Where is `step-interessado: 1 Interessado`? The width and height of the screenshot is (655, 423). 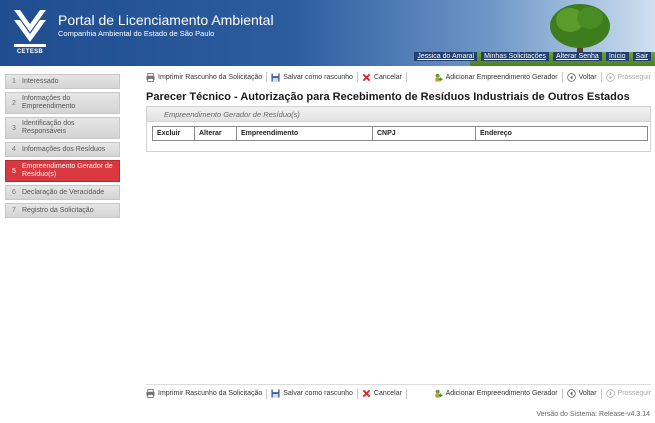 step-interessado: 1 Interessado is located at coordinates (62, 81).